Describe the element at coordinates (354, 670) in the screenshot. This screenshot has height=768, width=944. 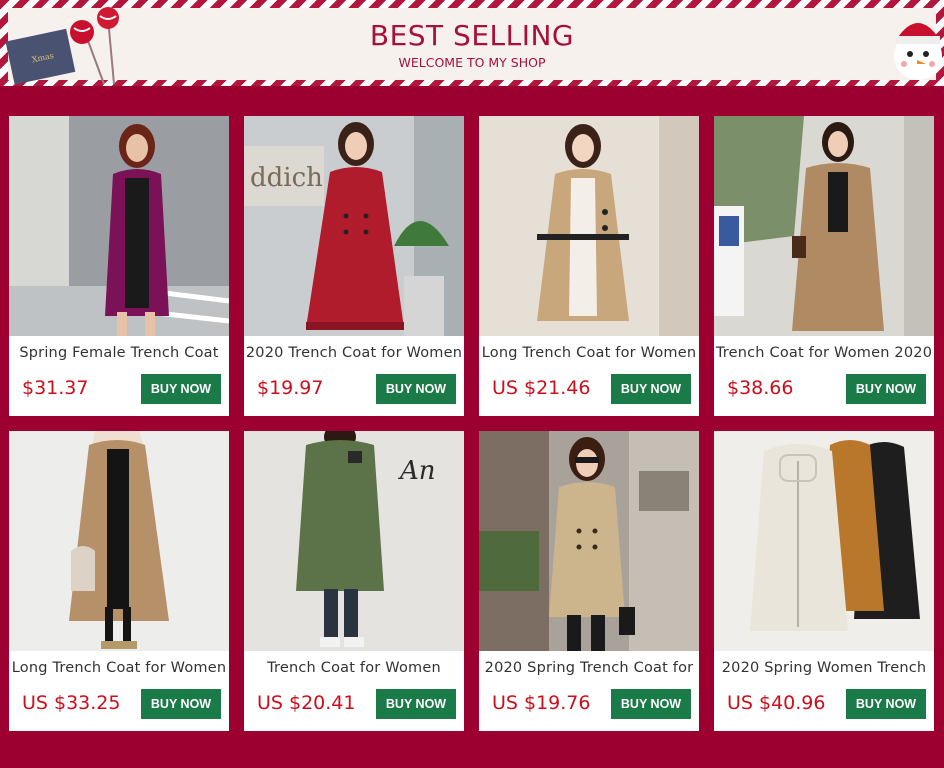
I see `product-title: Trench Coat for Women` at that location.